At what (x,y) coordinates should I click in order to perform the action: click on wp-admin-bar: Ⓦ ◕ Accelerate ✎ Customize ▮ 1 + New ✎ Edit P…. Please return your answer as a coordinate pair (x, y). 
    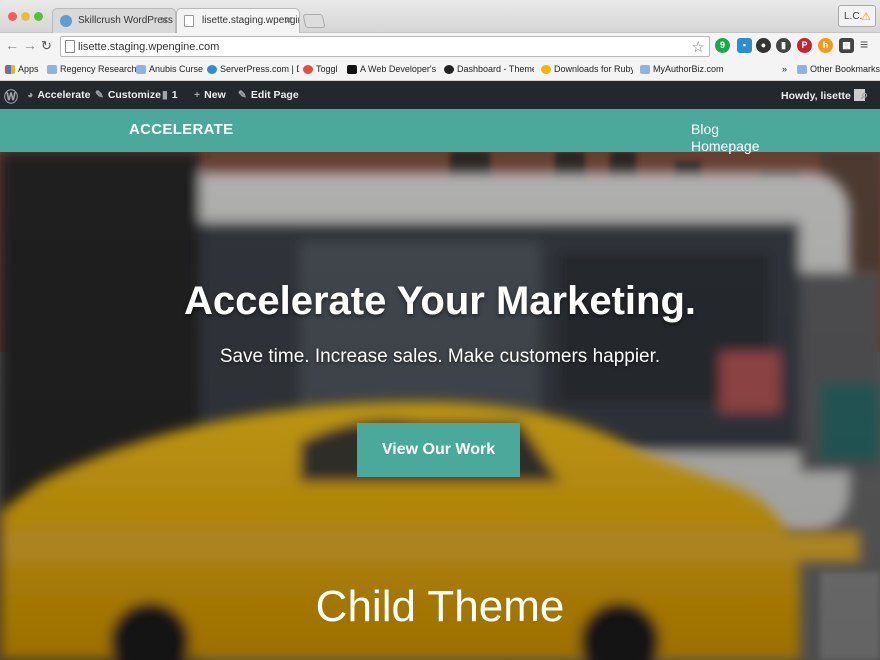
    Looking at the image, I should click on (440, 95).